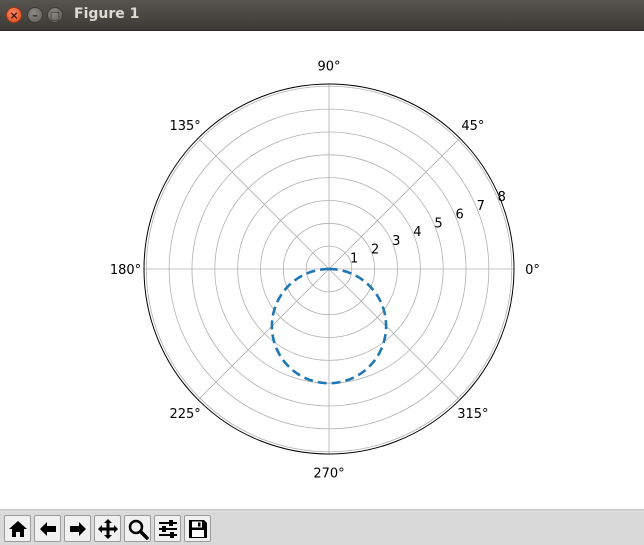  Describe the element at coordinates (322, 15) in the screenshot. I see `title-bar: × – □ Figure 1` at that location.